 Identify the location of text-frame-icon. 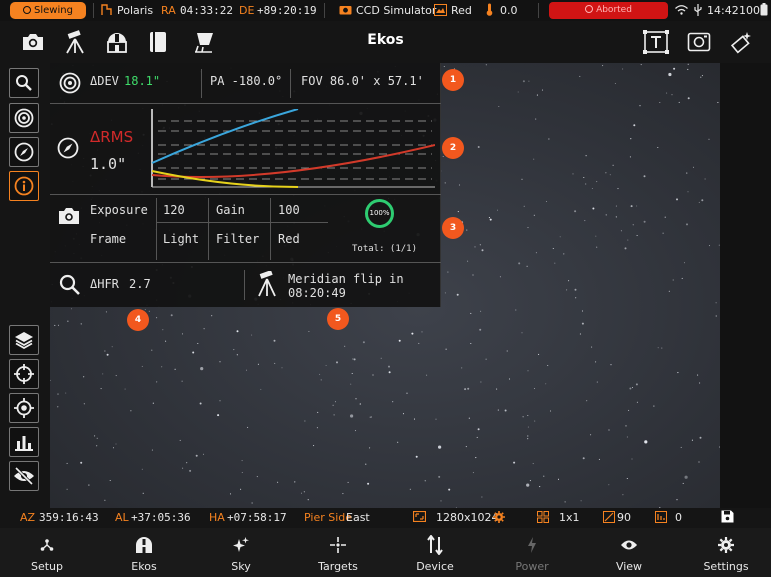
(656, 42).